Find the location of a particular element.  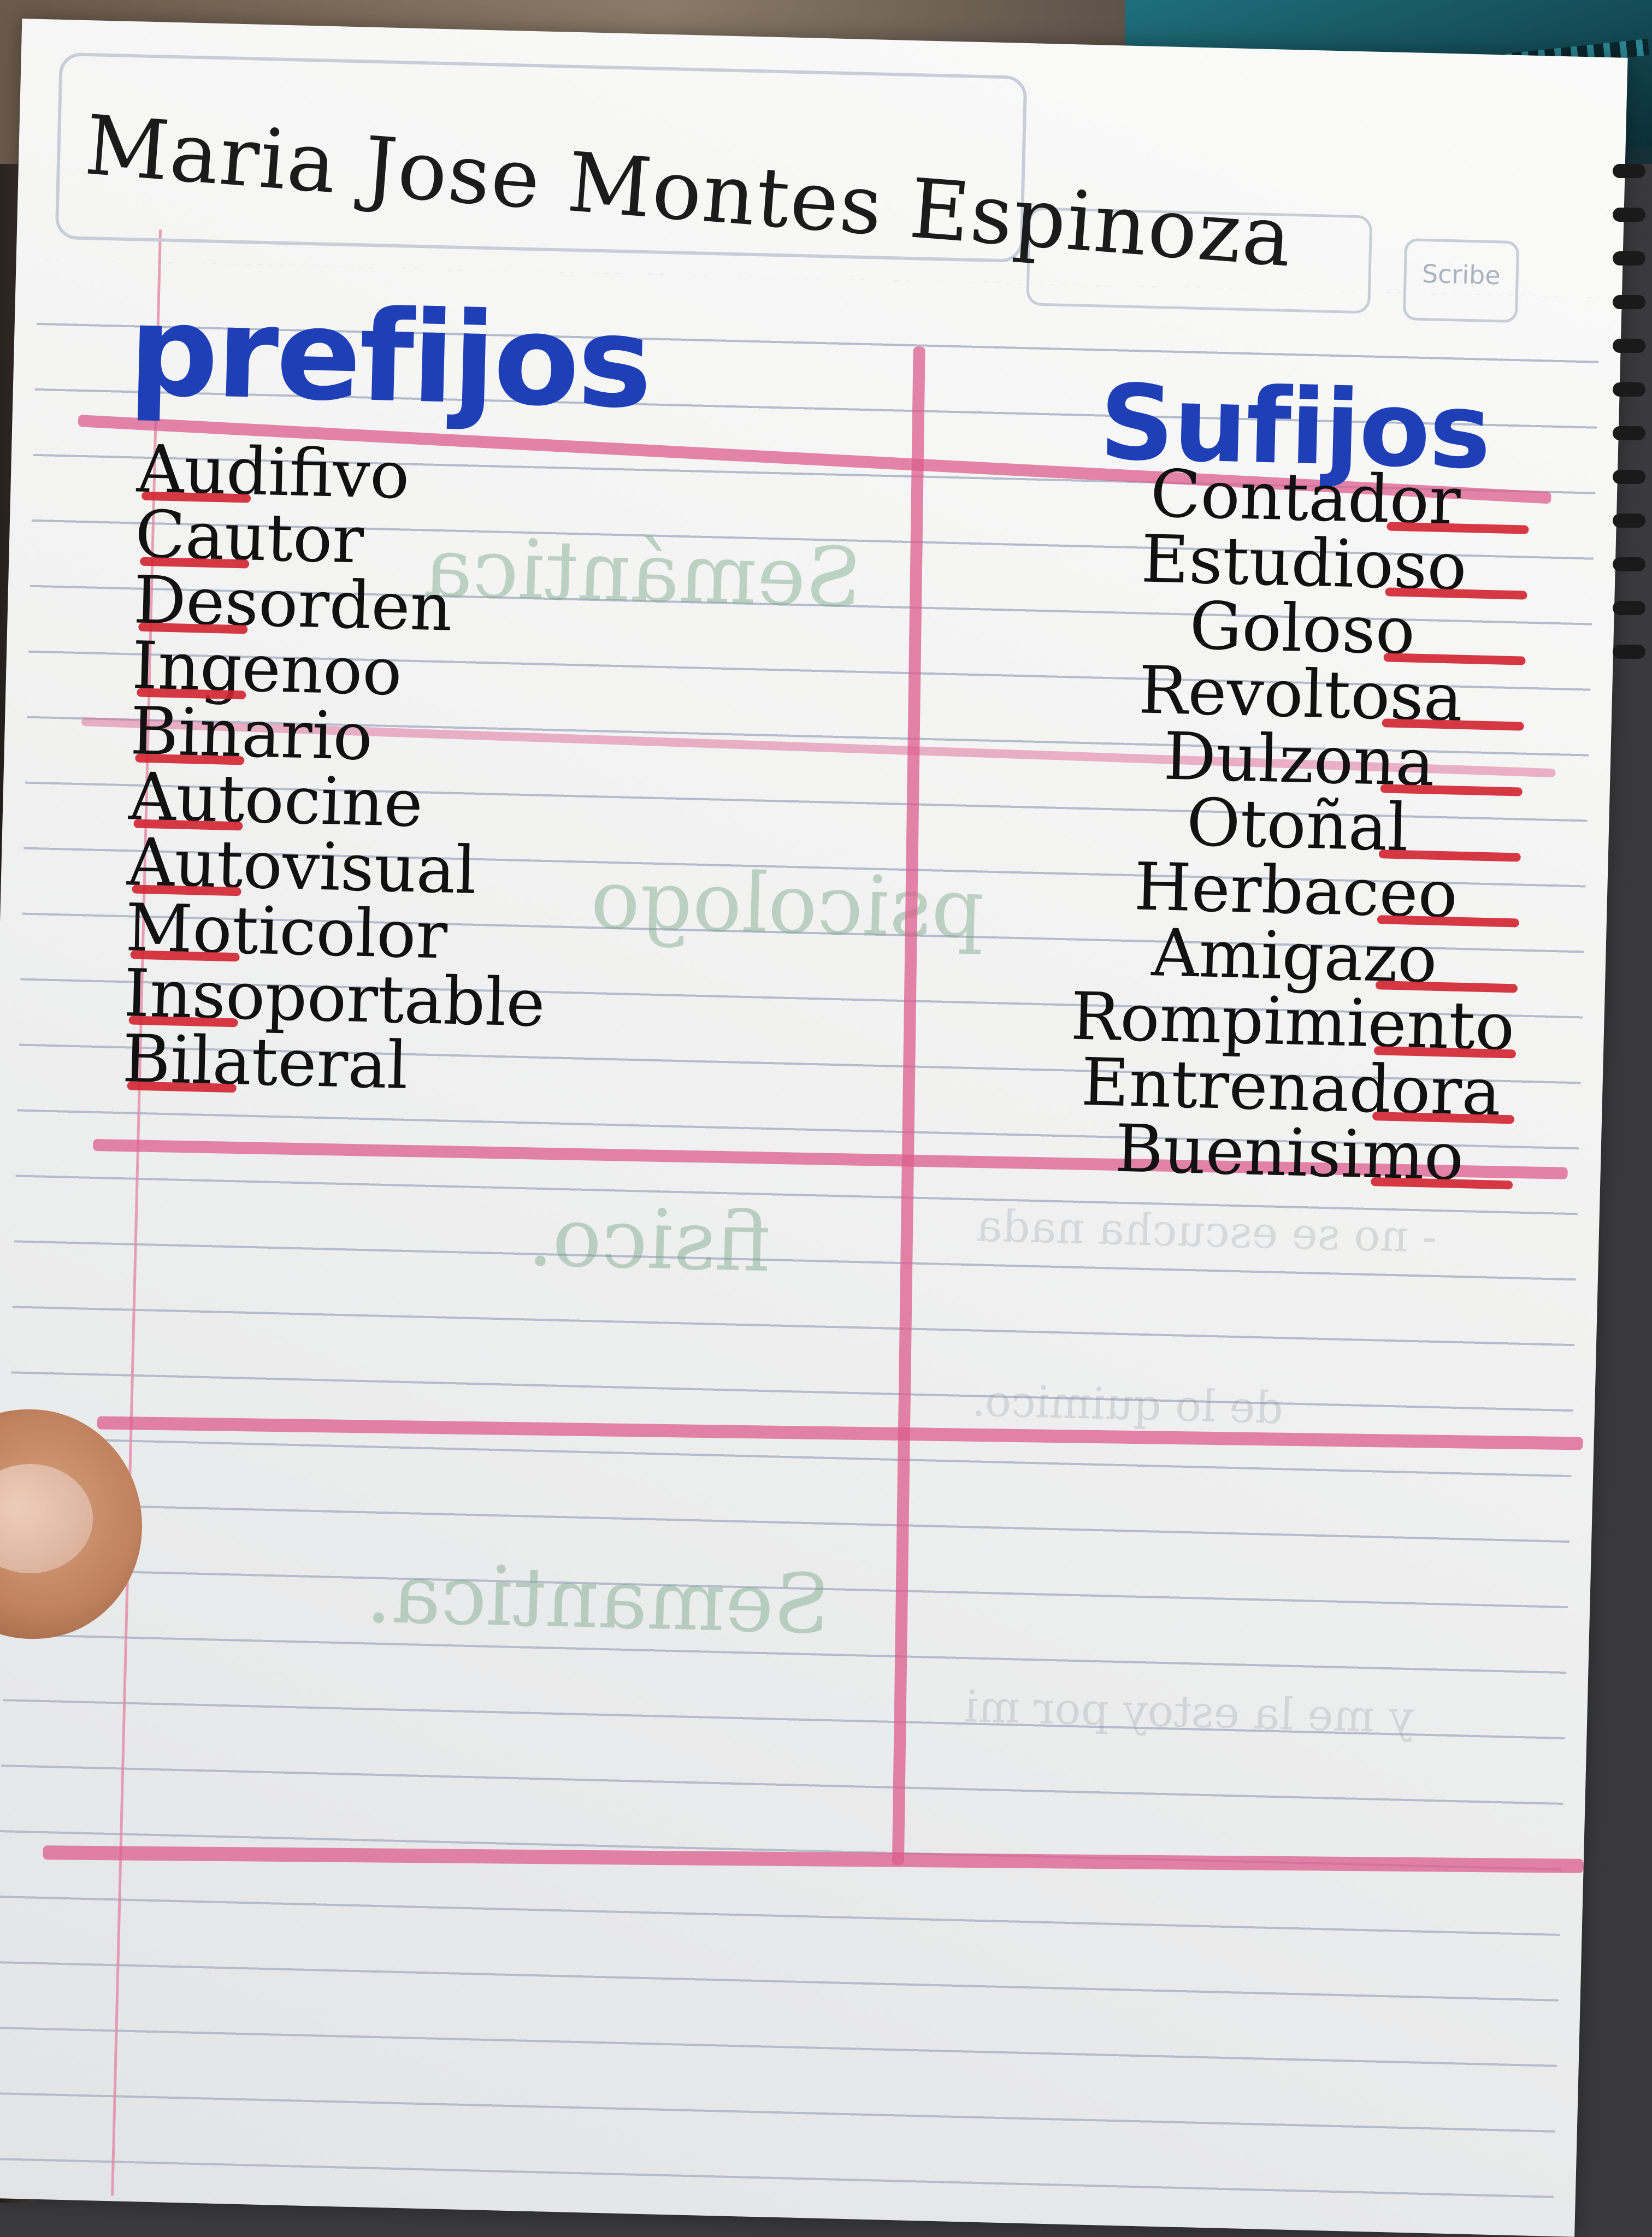

bleed-through-text: fisico. is located at coordinates (649, 1240).